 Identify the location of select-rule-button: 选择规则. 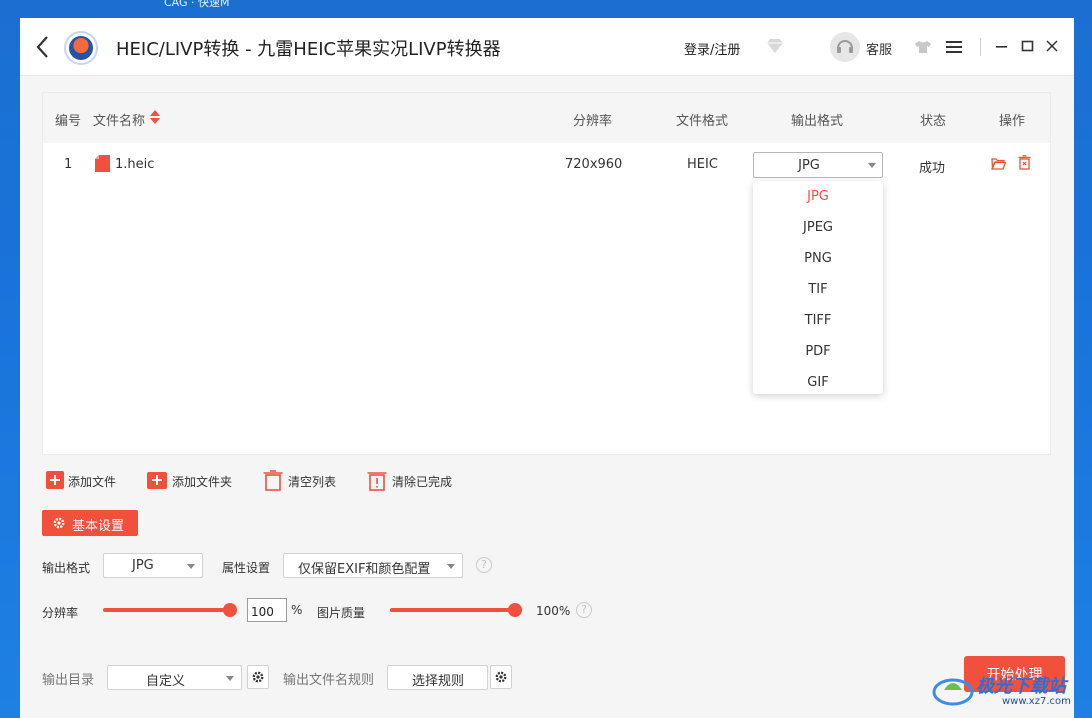
(437, 677).